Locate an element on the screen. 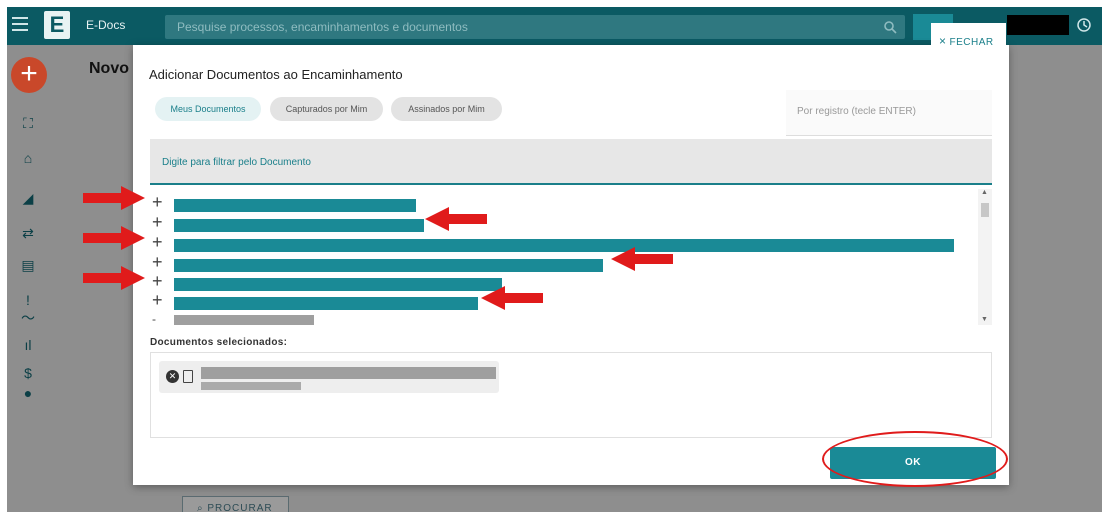 The image size is (1107, 517). info-icon: ! is located at coordinates (28, 300).